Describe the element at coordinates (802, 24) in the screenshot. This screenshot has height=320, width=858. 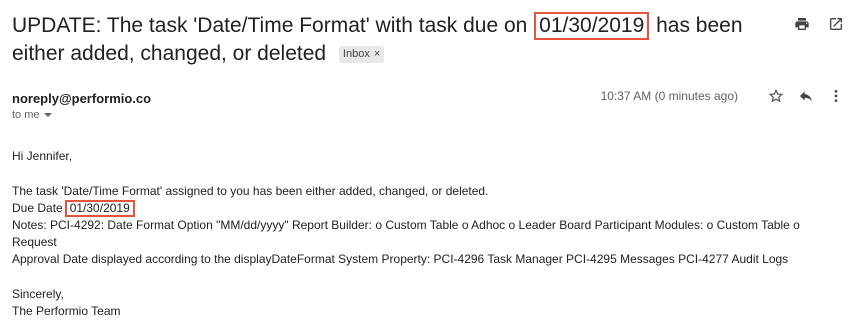
I see `print-icon` at that location.